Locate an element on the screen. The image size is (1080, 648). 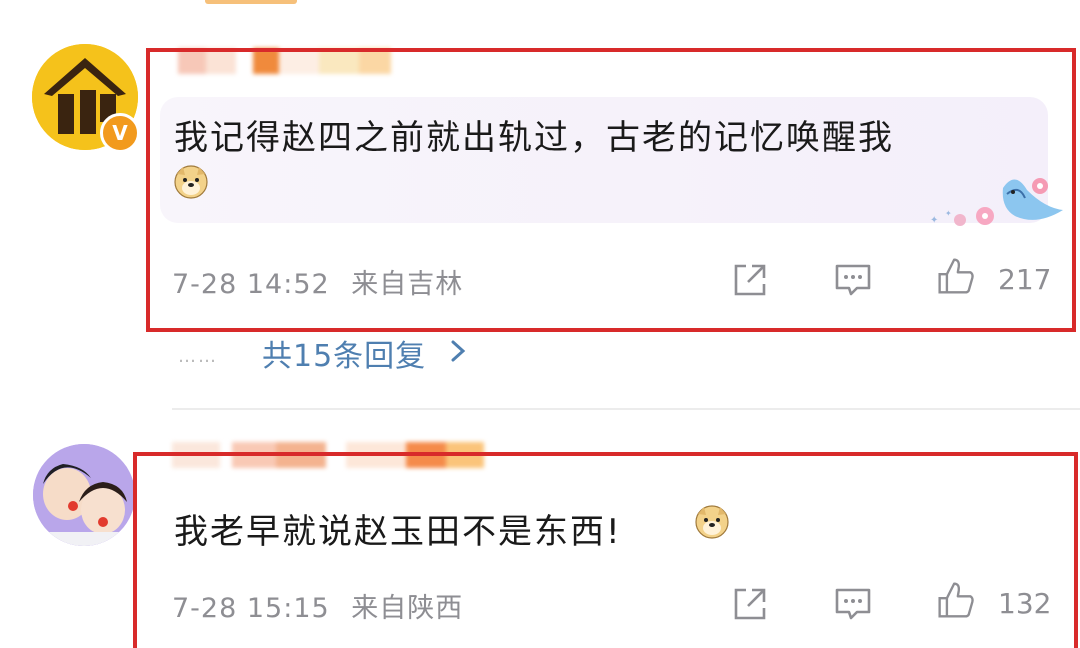
comment-divider is located at coordinates (626, 409).